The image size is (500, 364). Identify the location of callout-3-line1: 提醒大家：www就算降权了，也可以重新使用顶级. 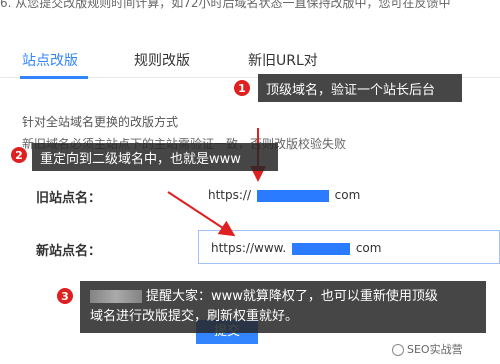
(292, 296).